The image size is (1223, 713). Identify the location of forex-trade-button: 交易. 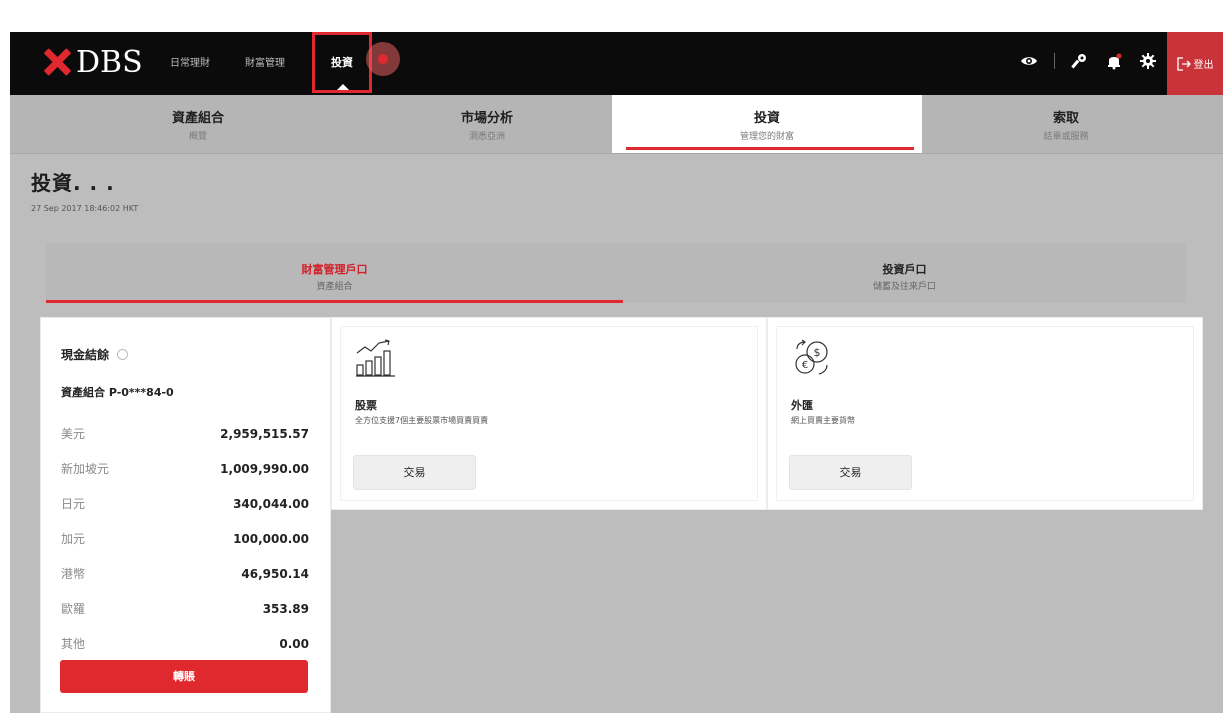
(850, 472).